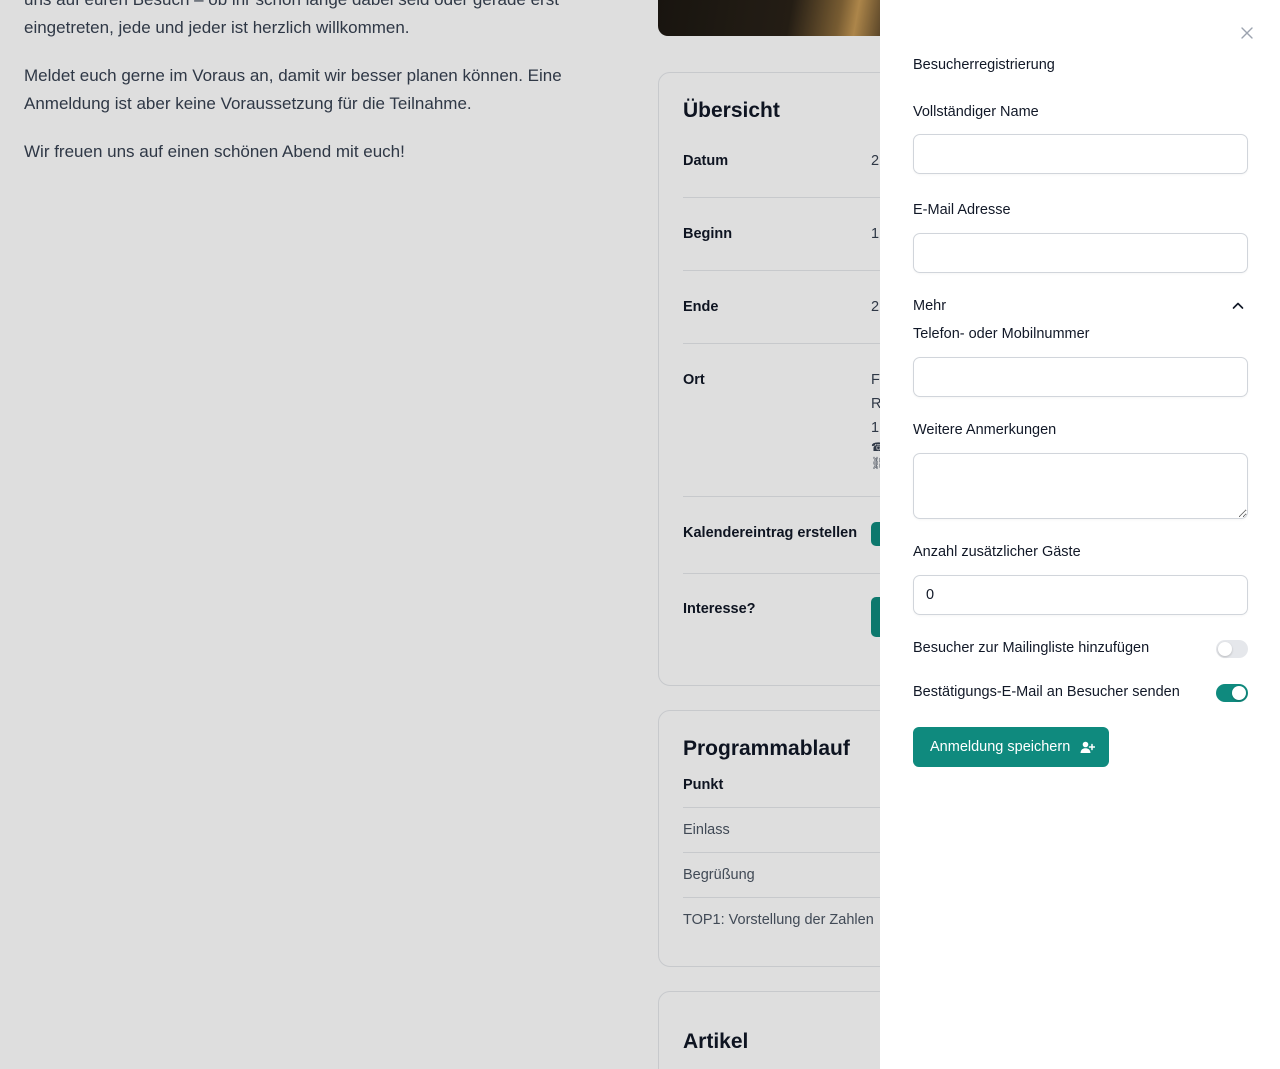 The width and height of the screenshot is (1280, 1069). What do you see at coordinates (1080, 253) in the screenshot?
I see `email-field` at bounding box center [1080, 253].